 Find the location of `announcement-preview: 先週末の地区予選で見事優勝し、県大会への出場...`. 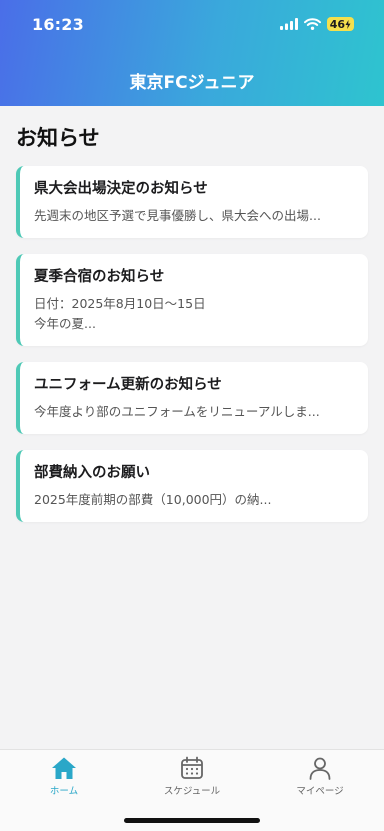

announcement-preview: 先週末の地区予選で見事優勝し、県大会への出場... is located at coordinates (177, 215).